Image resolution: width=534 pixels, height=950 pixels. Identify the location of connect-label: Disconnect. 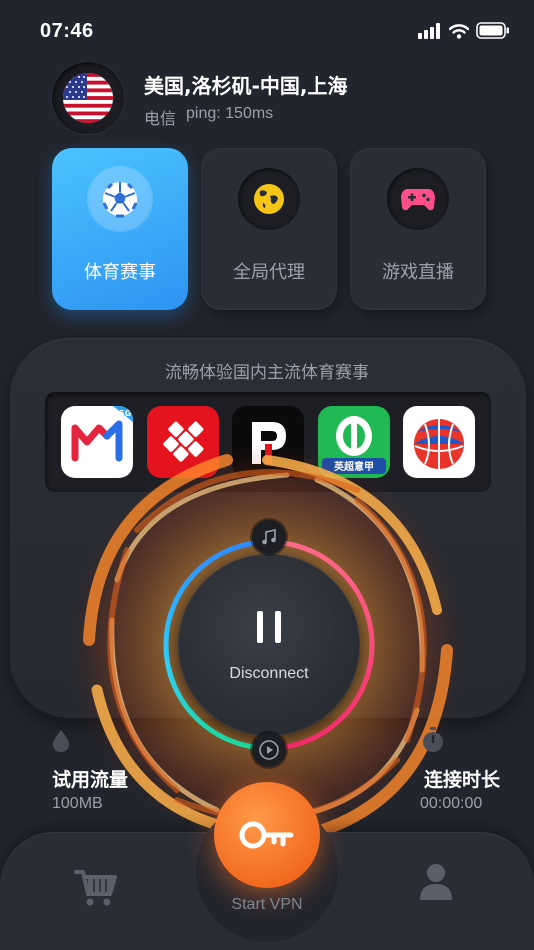
(269, 673).